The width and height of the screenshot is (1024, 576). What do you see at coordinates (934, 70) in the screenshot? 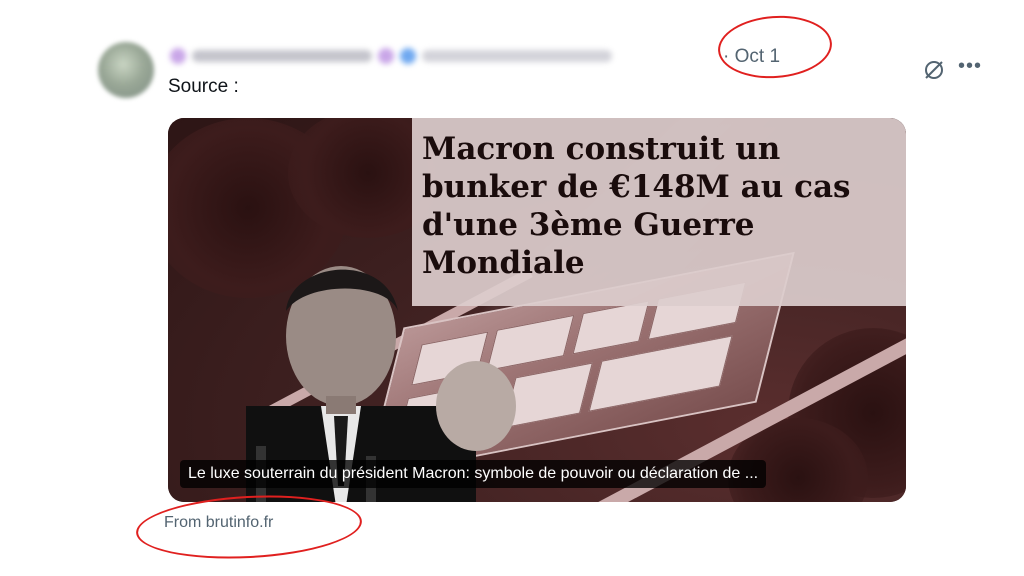
I see `grok-icon` at bounding box center [934, 70].